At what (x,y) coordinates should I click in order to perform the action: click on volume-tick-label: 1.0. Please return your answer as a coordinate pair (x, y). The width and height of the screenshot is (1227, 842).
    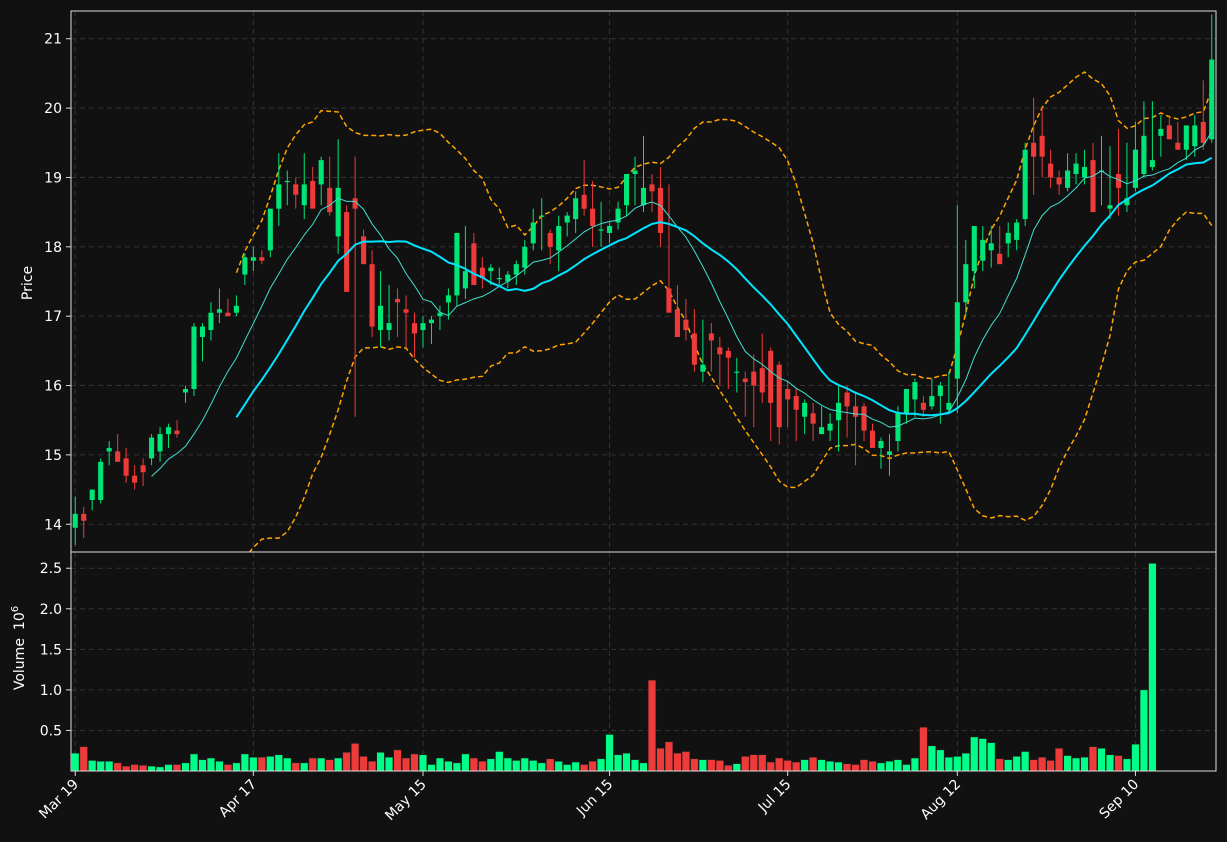
    Looking at the image, I should click on (51, 691).